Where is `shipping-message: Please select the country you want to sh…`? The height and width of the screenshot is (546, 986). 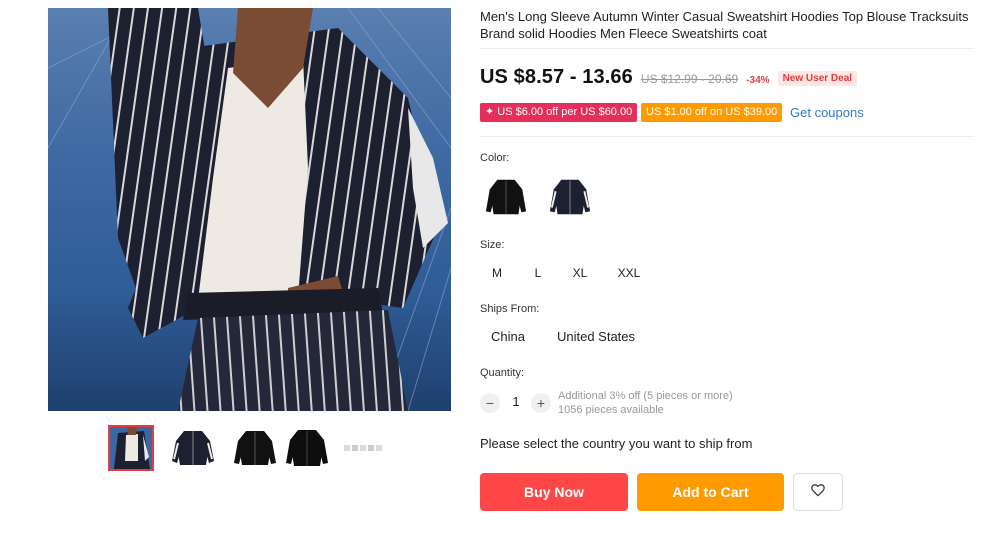
shipping-message: Please select the country you want to sh… is located at coordinates (616, 443).